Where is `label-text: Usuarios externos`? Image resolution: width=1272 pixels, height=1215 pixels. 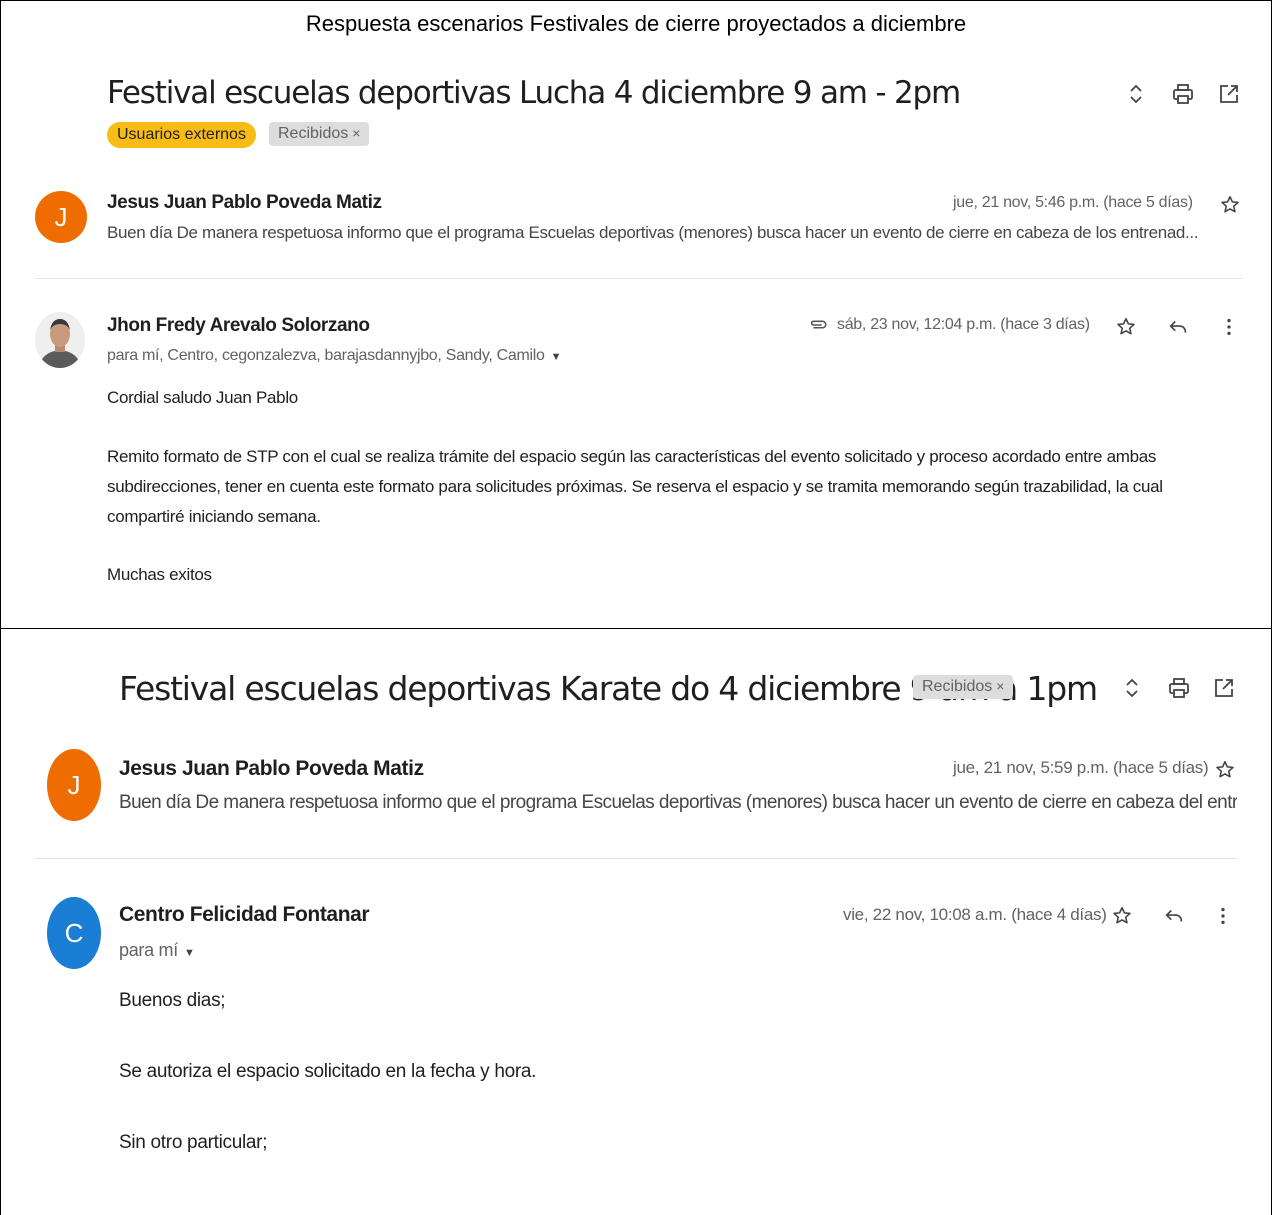 label-text: Usuarios externos is located at coordinates (181, 134).